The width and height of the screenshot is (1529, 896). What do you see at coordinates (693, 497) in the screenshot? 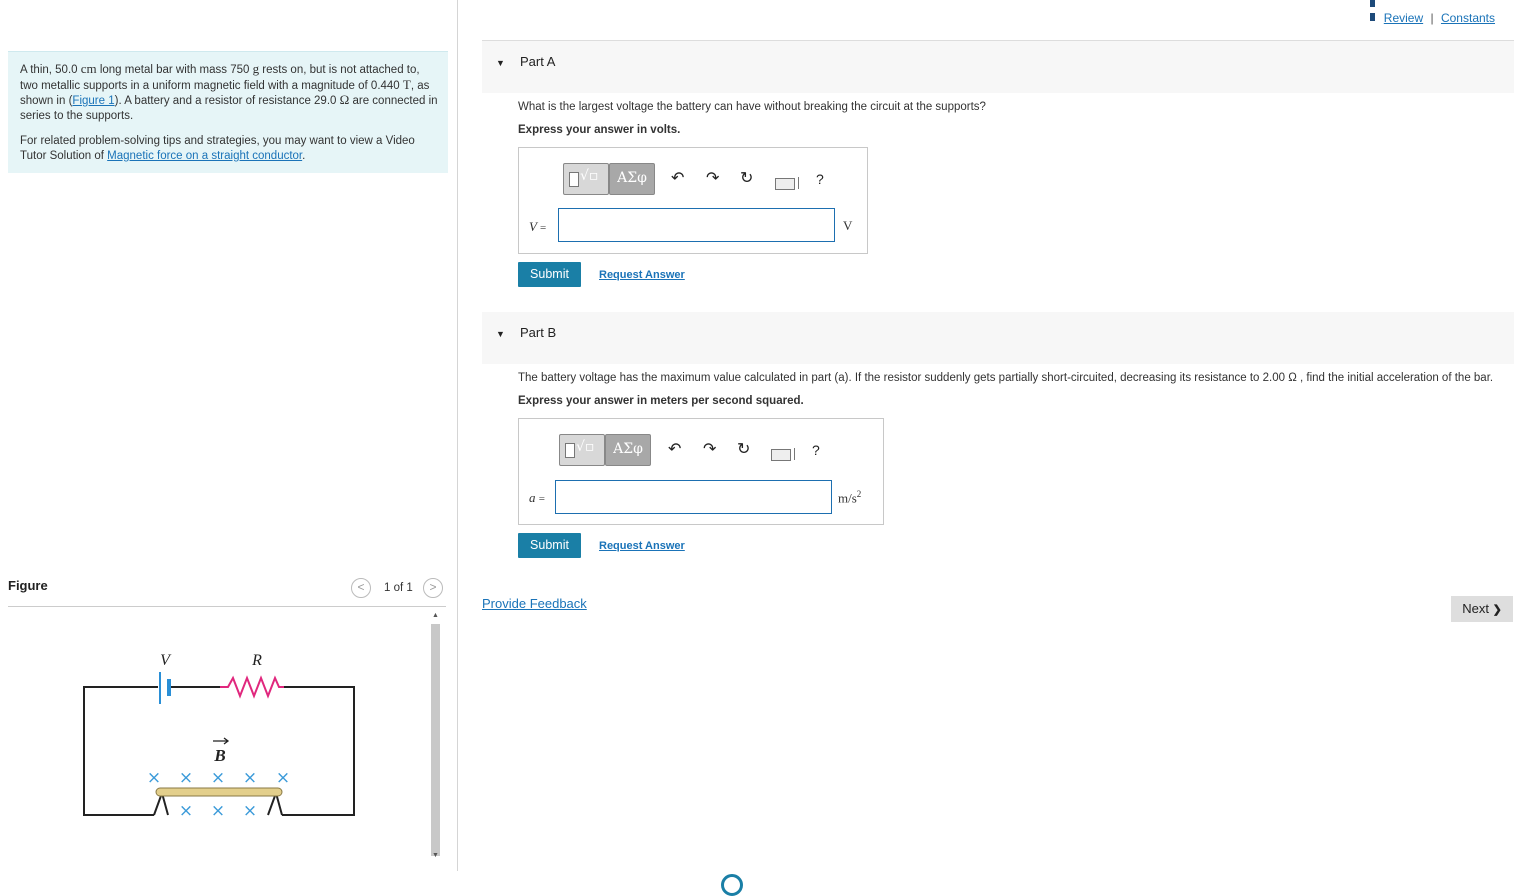
I see `part-b-answer-input` at bounding box center [693, 497].